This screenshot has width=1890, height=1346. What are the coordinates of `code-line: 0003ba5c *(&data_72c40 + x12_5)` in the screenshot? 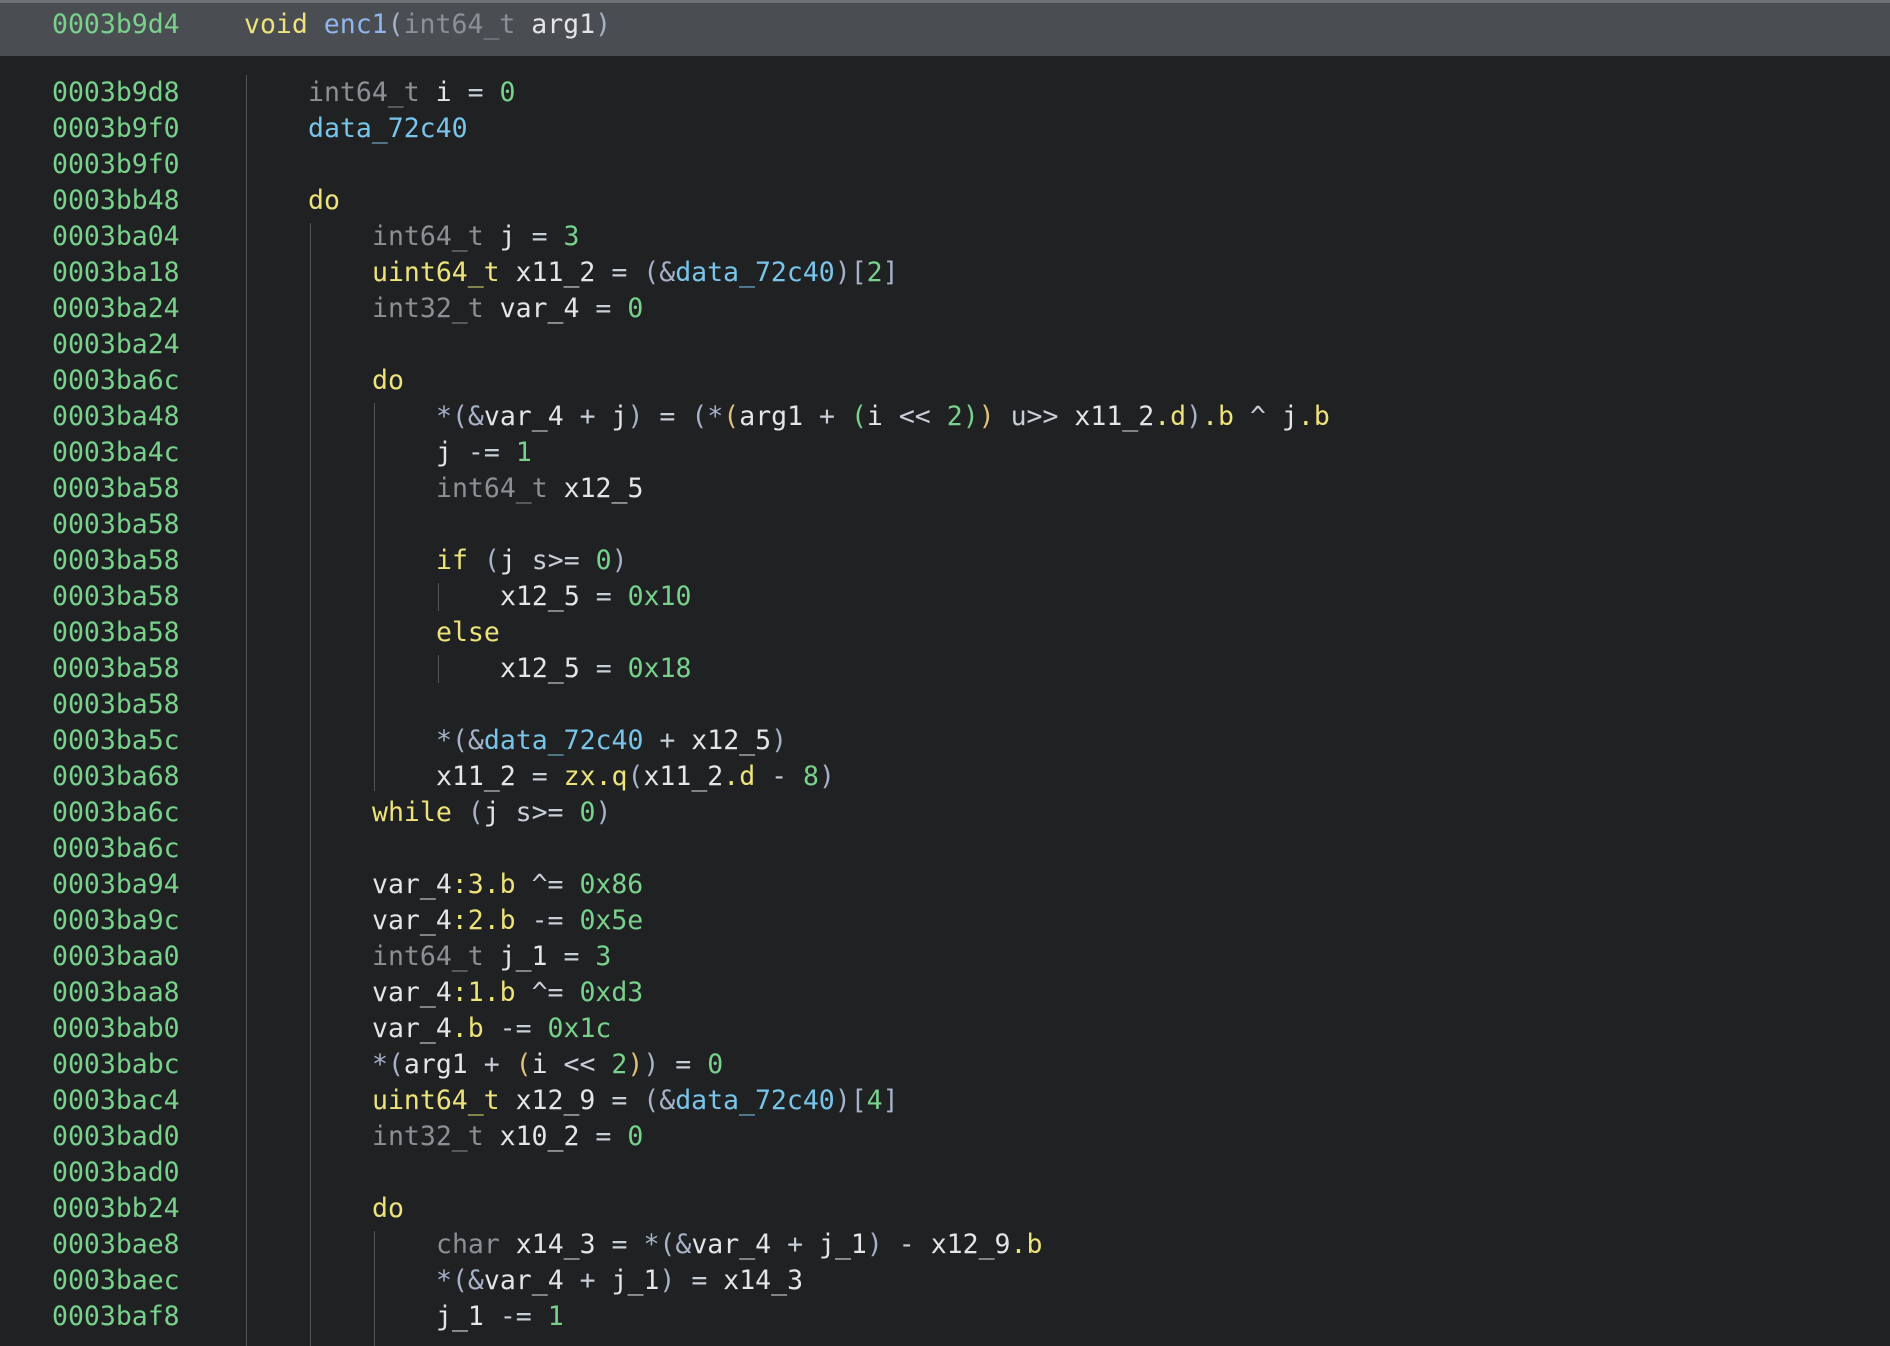 It's located at (945, 741).